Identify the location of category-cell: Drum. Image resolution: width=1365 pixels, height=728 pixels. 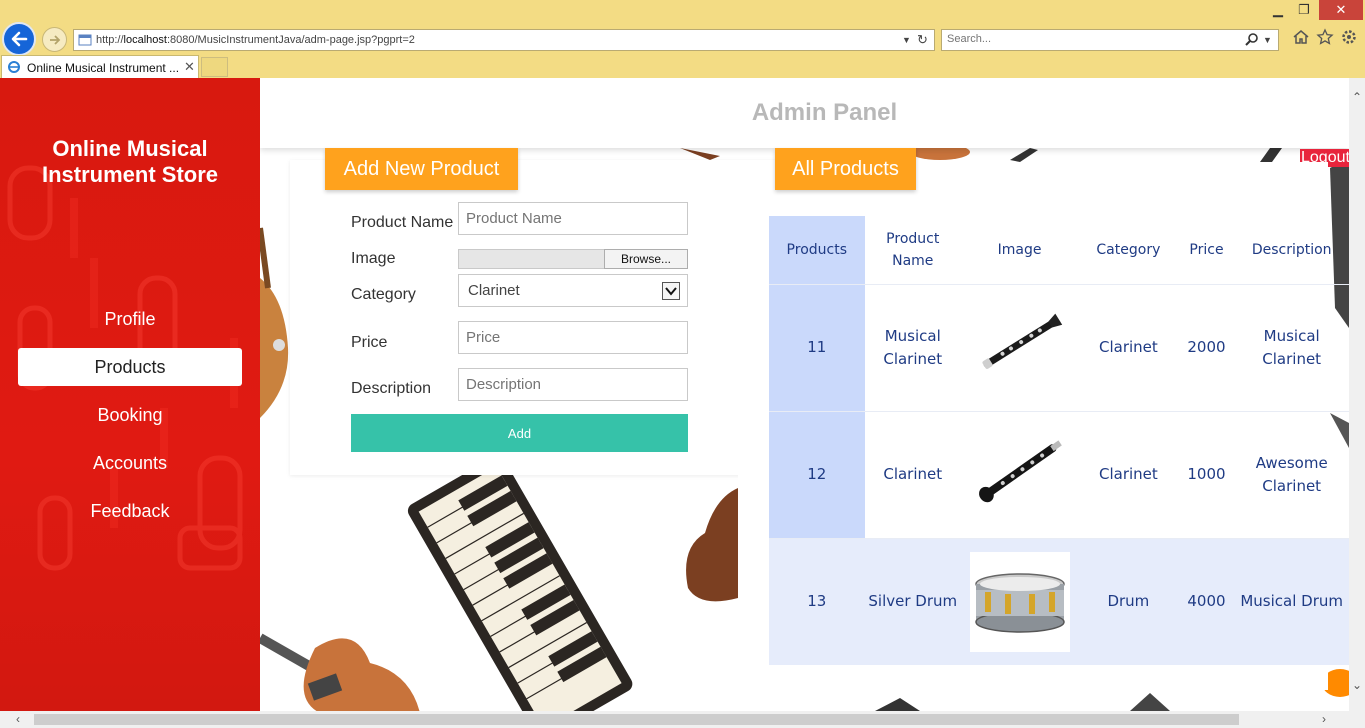
(1128, 601).